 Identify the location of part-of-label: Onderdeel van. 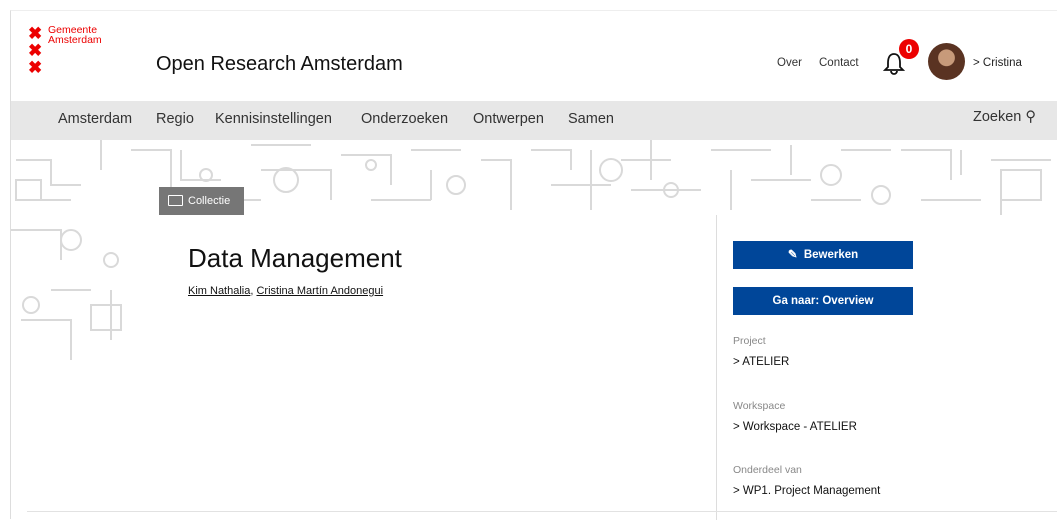
(767, 470).